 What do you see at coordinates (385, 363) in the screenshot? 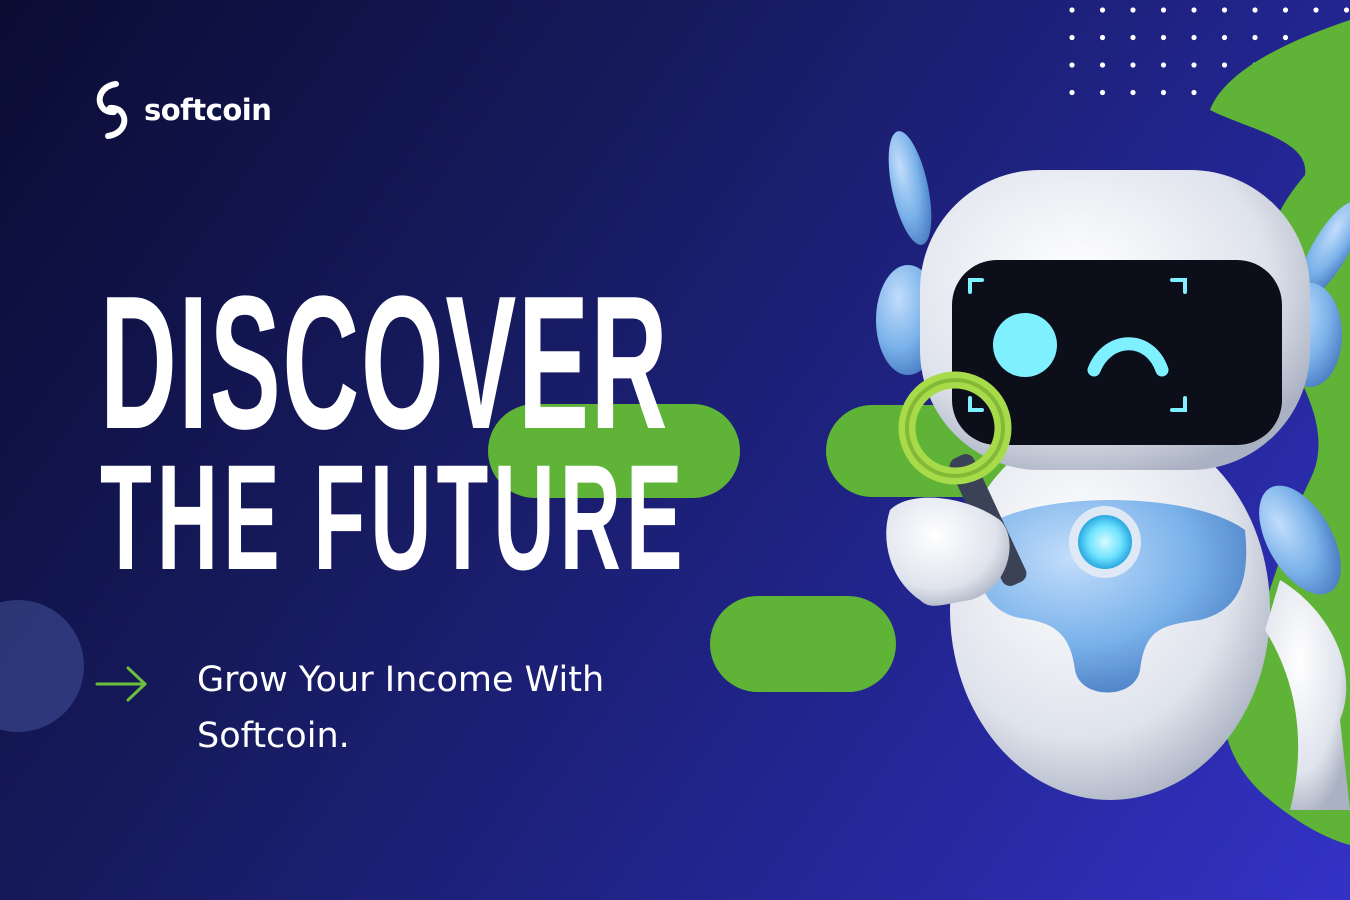
I see `headline-line-1: DISCOVER` at bounding box center [385, 363].